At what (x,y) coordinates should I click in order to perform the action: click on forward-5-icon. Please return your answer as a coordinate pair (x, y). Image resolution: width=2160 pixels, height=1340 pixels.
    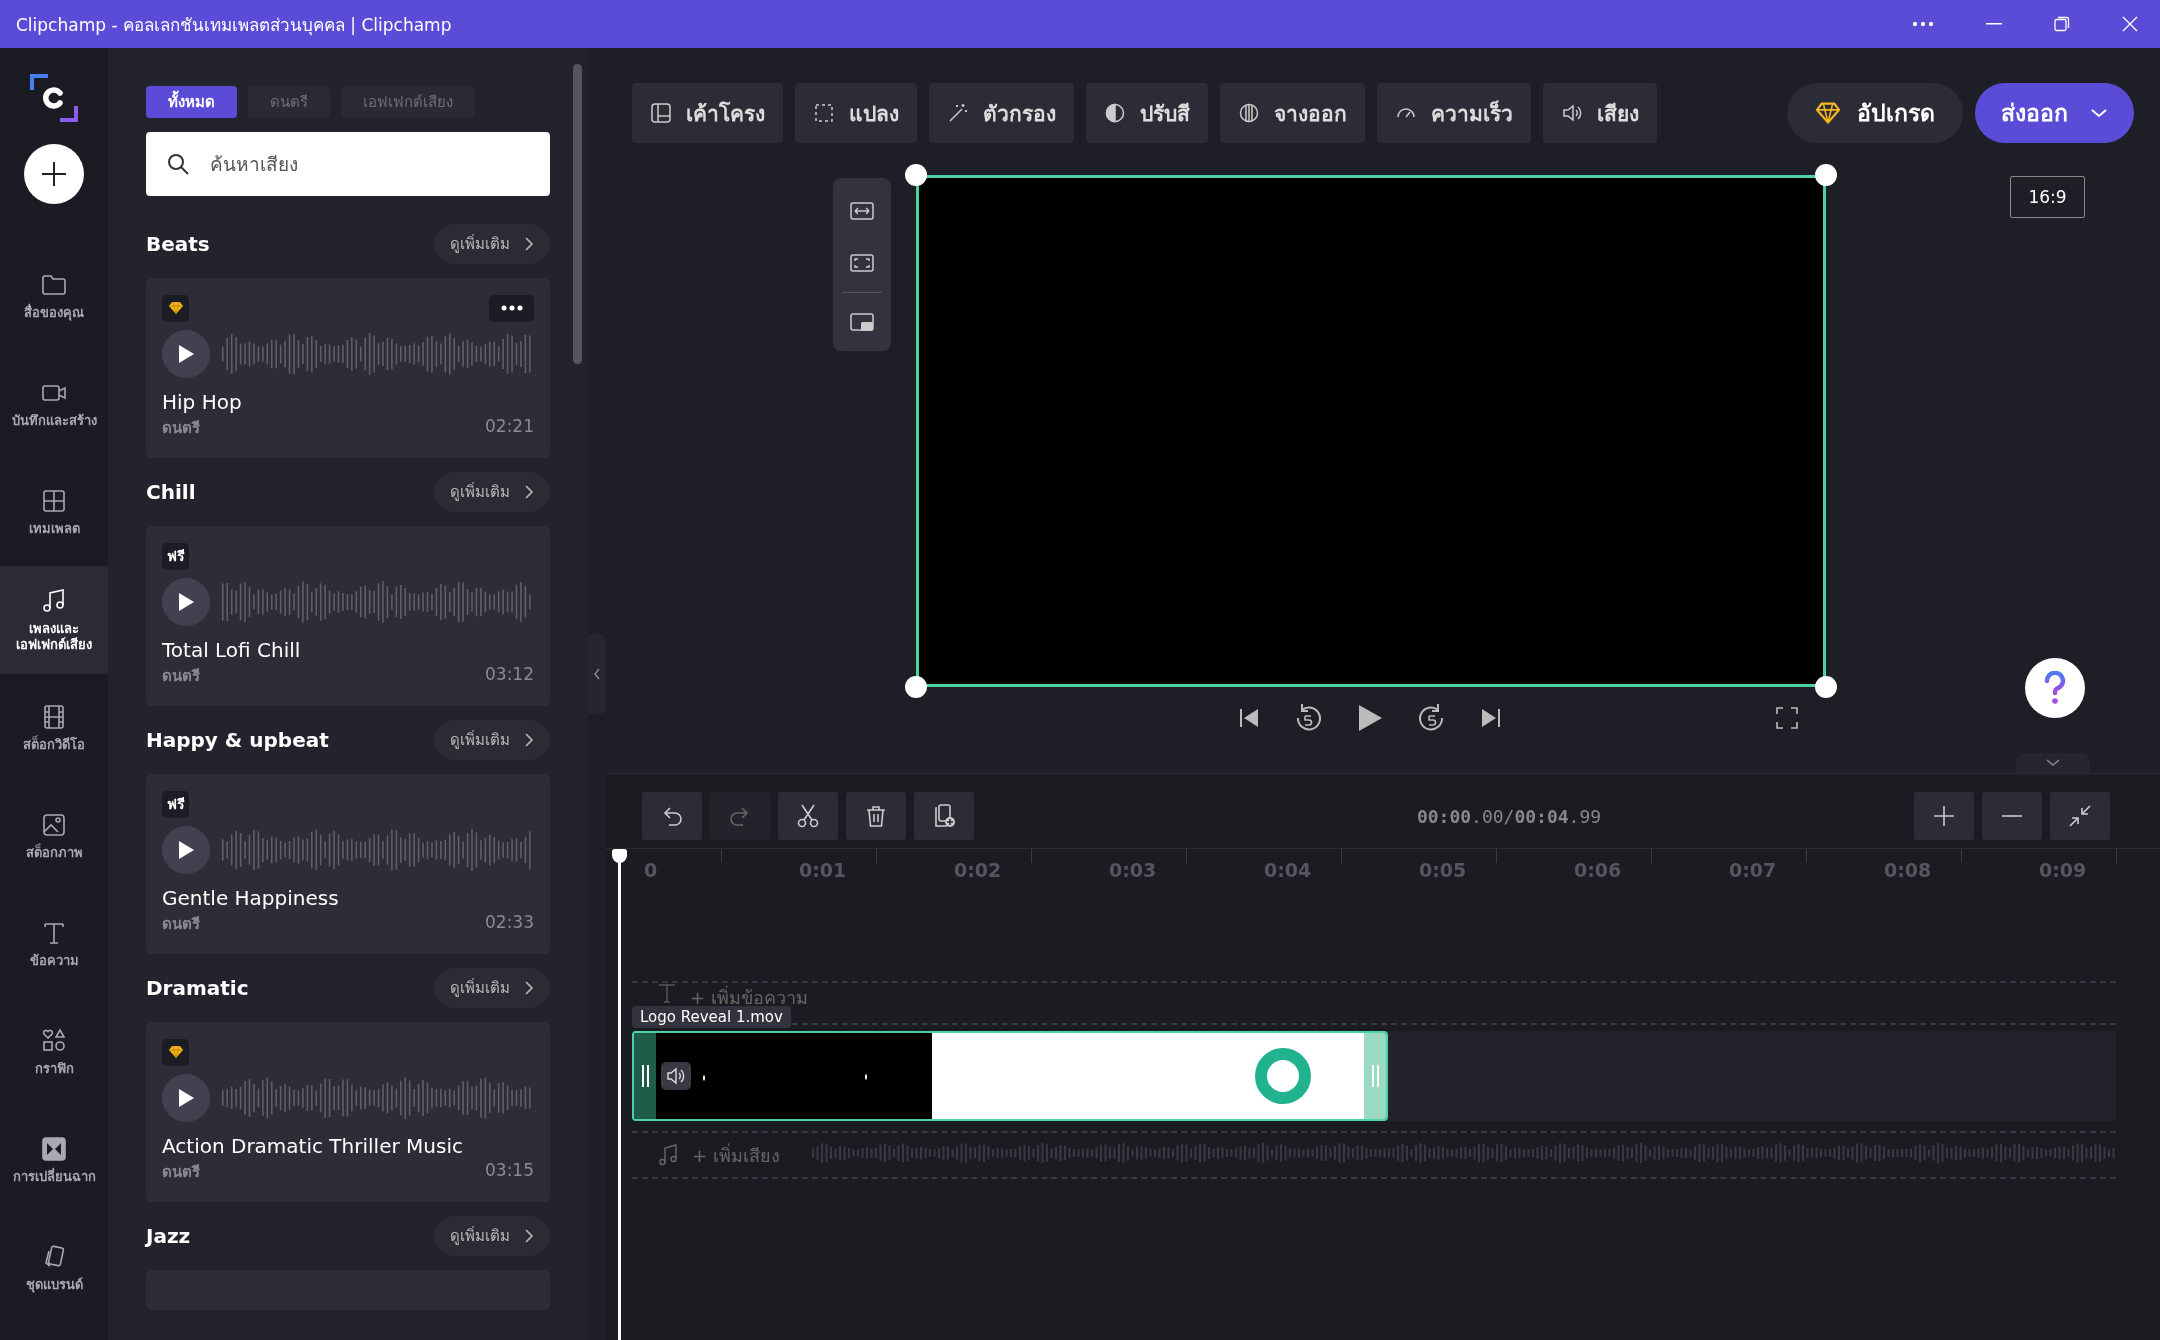
    Looking at the image, I should click on (1432, 718).